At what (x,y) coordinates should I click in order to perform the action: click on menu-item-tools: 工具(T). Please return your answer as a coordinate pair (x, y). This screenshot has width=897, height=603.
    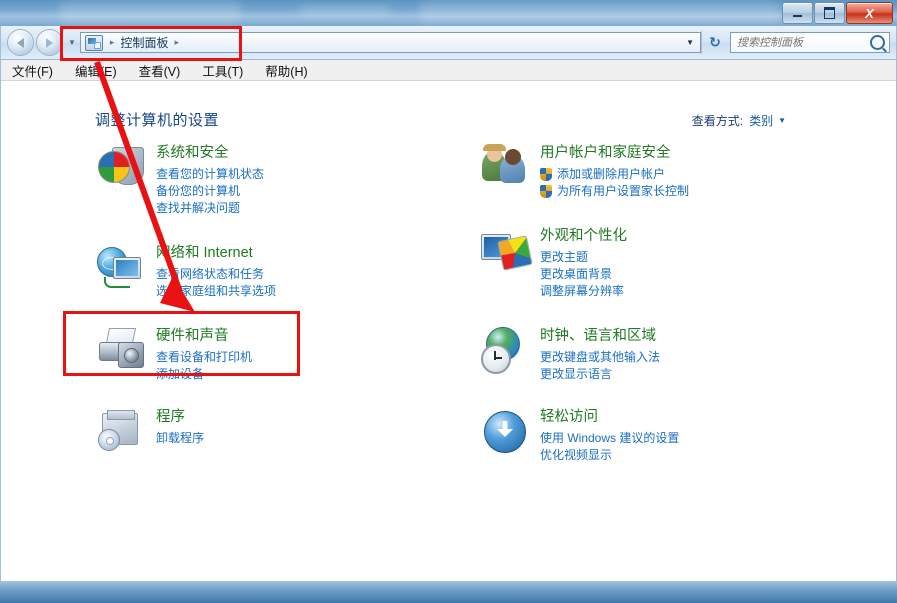
    Looking at the image, I should click on (222, 70).